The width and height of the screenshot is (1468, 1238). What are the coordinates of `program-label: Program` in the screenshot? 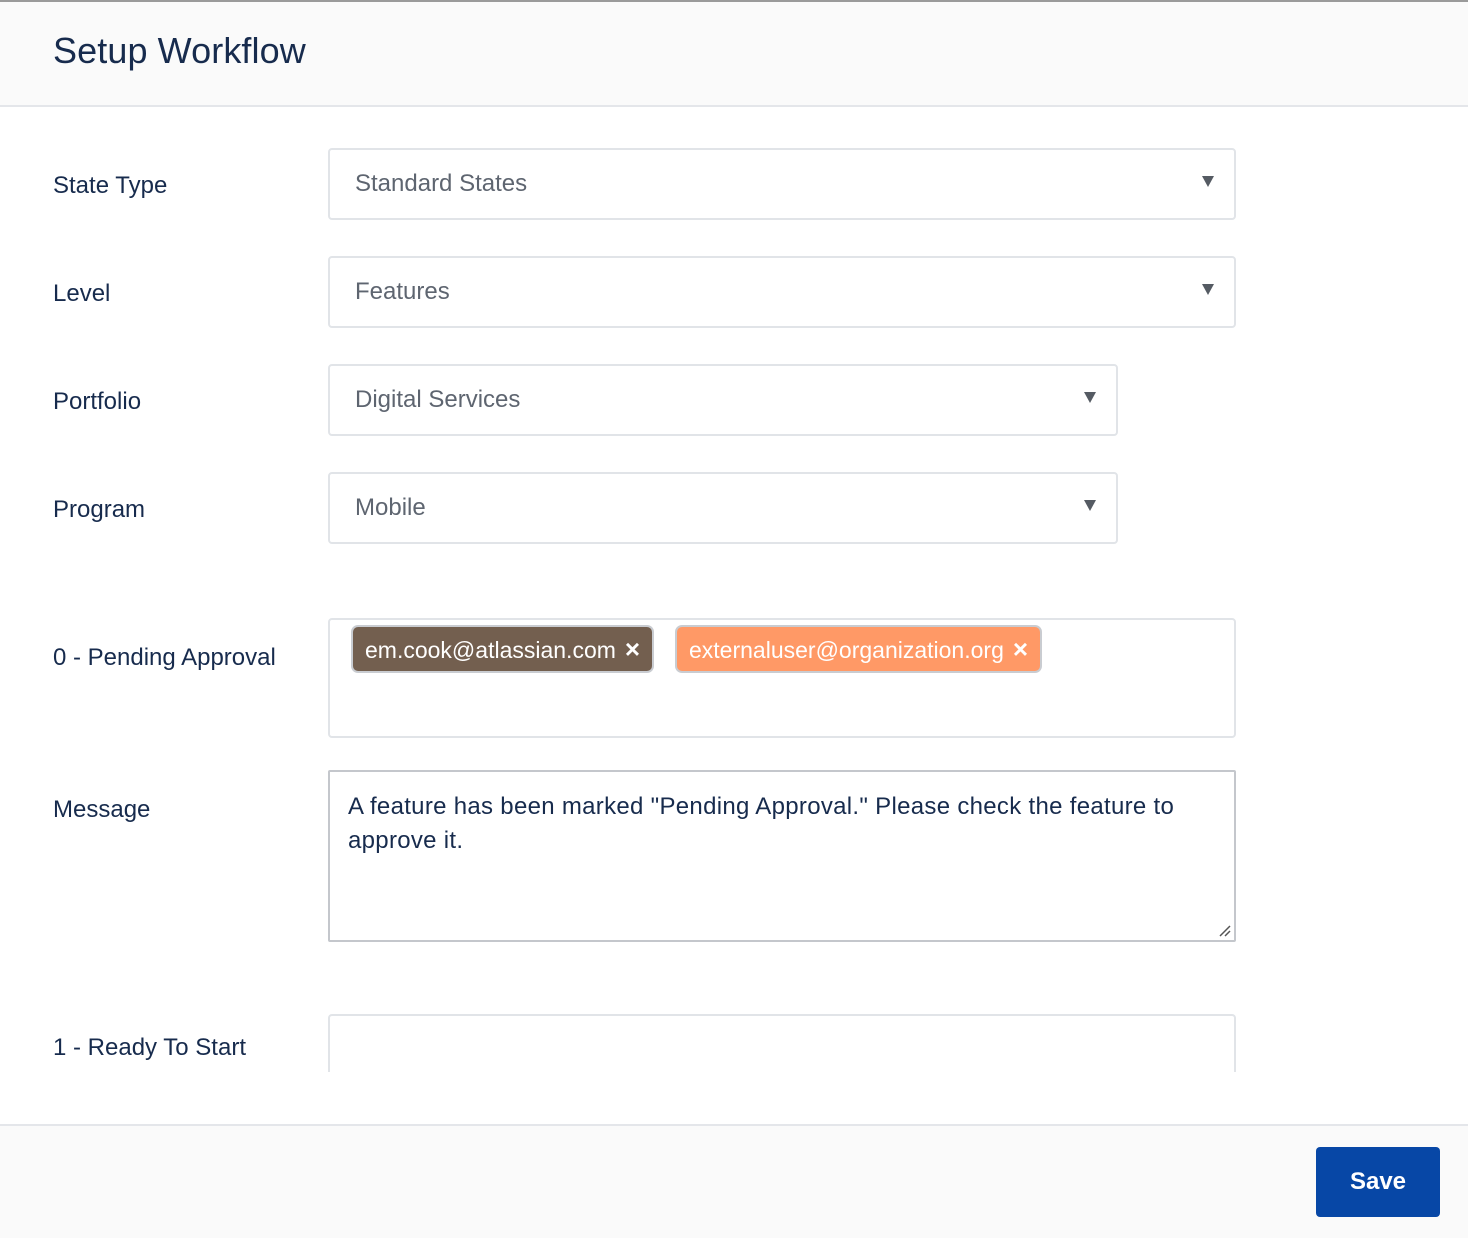 It's located at (99, 509).